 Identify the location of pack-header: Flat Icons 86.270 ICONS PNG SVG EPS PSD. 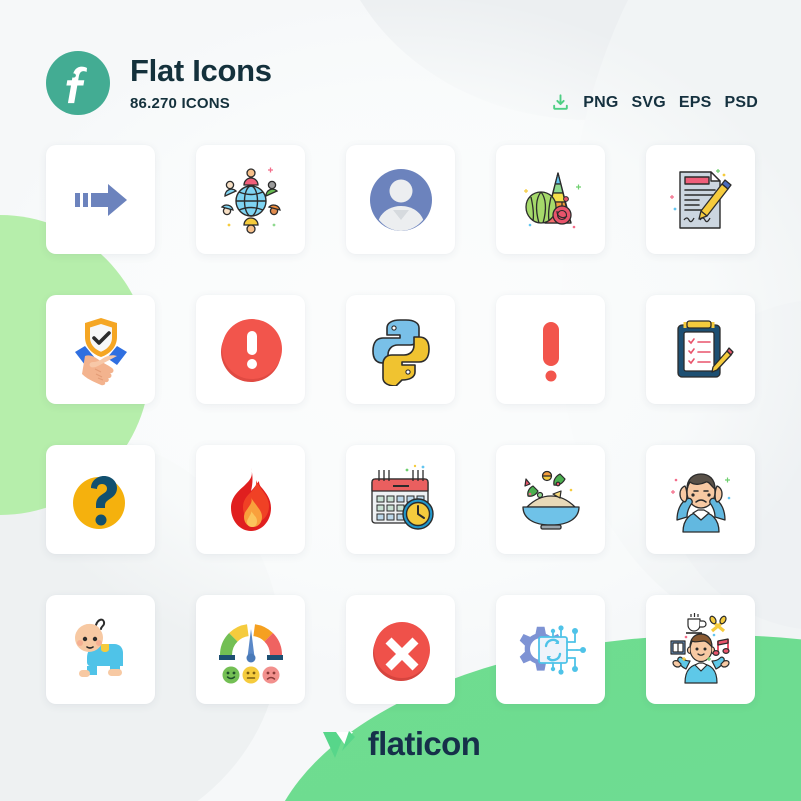
(402, 83).